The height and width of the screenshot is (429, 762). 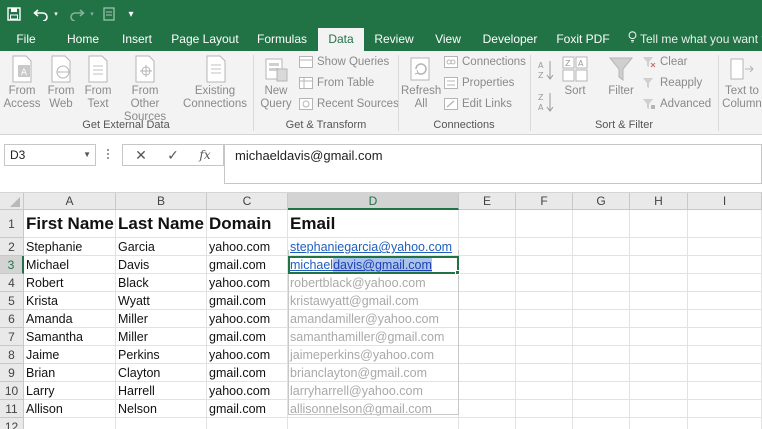 I want to click on redo-dropdown-icon: ▾, so click(x=92, y=14).